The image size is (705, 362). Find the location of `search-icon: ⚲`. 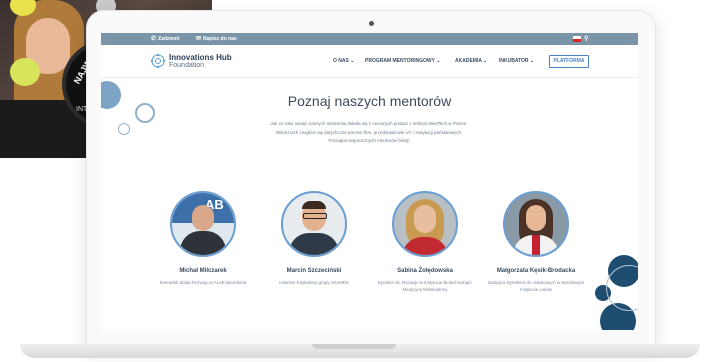

search-icon: ⚲ is located at coordinates (586, 38).